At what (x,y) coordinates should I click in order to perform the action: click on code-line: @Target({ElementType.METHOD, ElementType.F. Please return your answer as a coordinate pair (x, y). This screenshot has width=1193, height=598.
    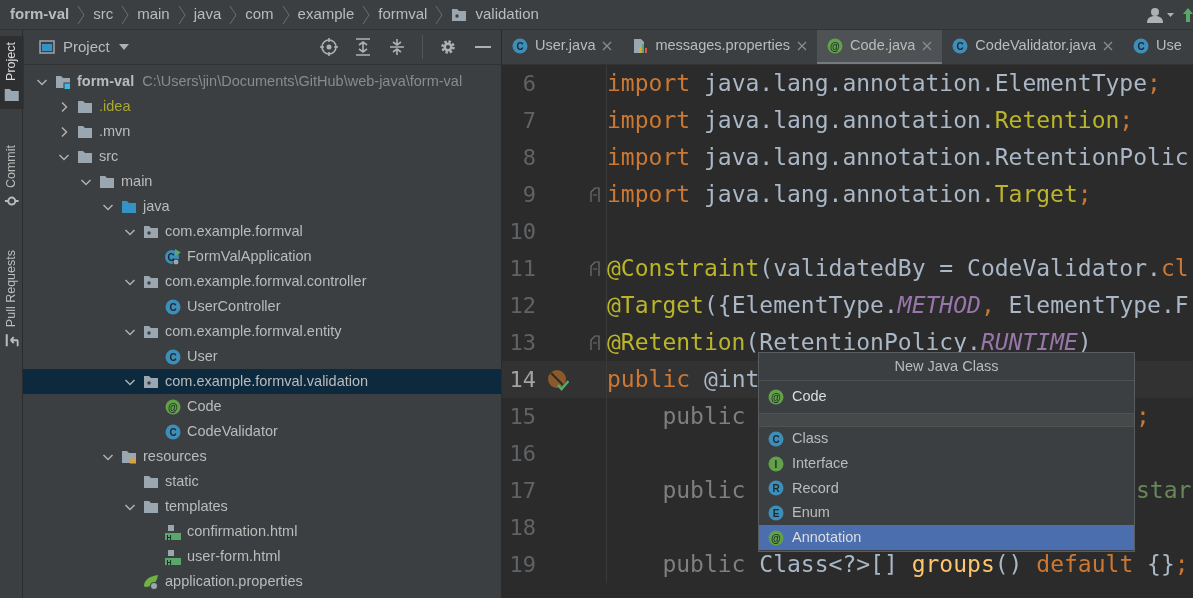
    Looking at the image, I should click on (898, 306).